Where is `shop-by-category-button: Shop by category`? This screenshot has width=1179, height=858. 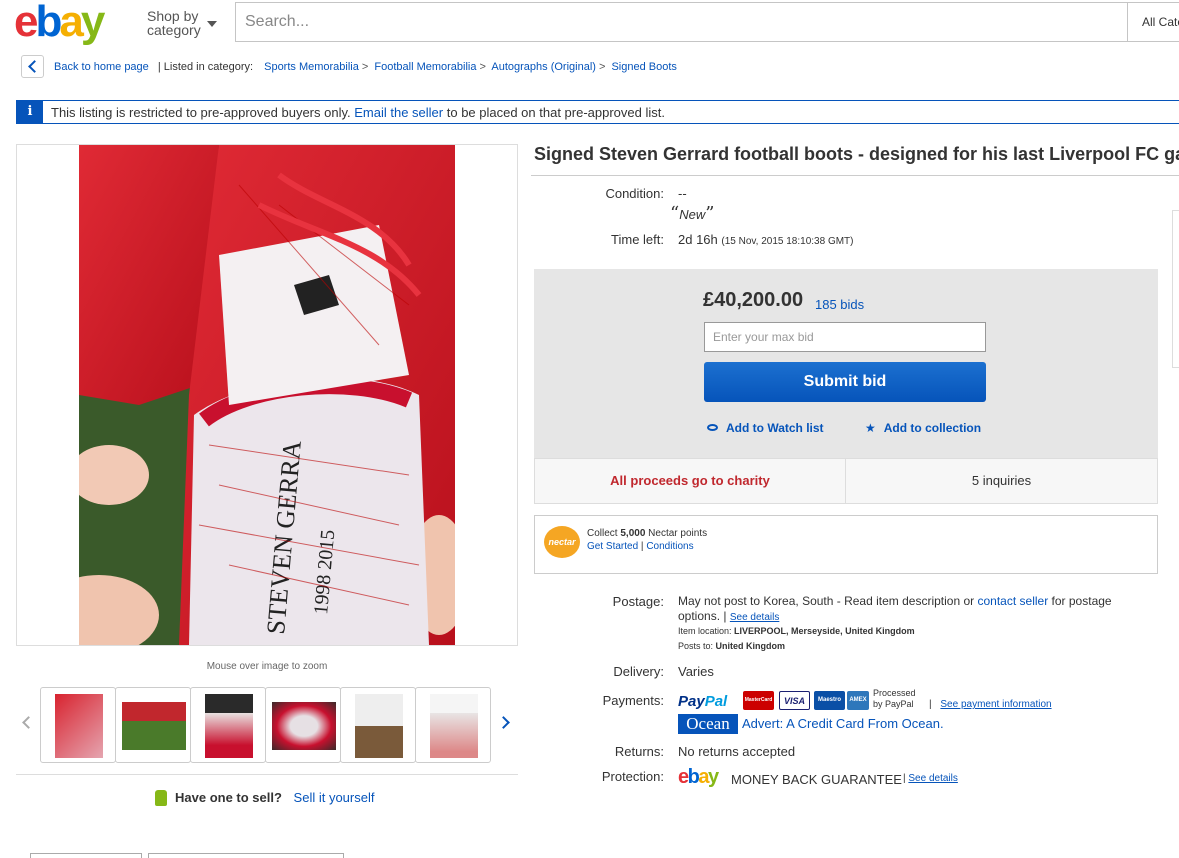
shop-by-category-button: Shop by category is located at coordinates (187, 23).